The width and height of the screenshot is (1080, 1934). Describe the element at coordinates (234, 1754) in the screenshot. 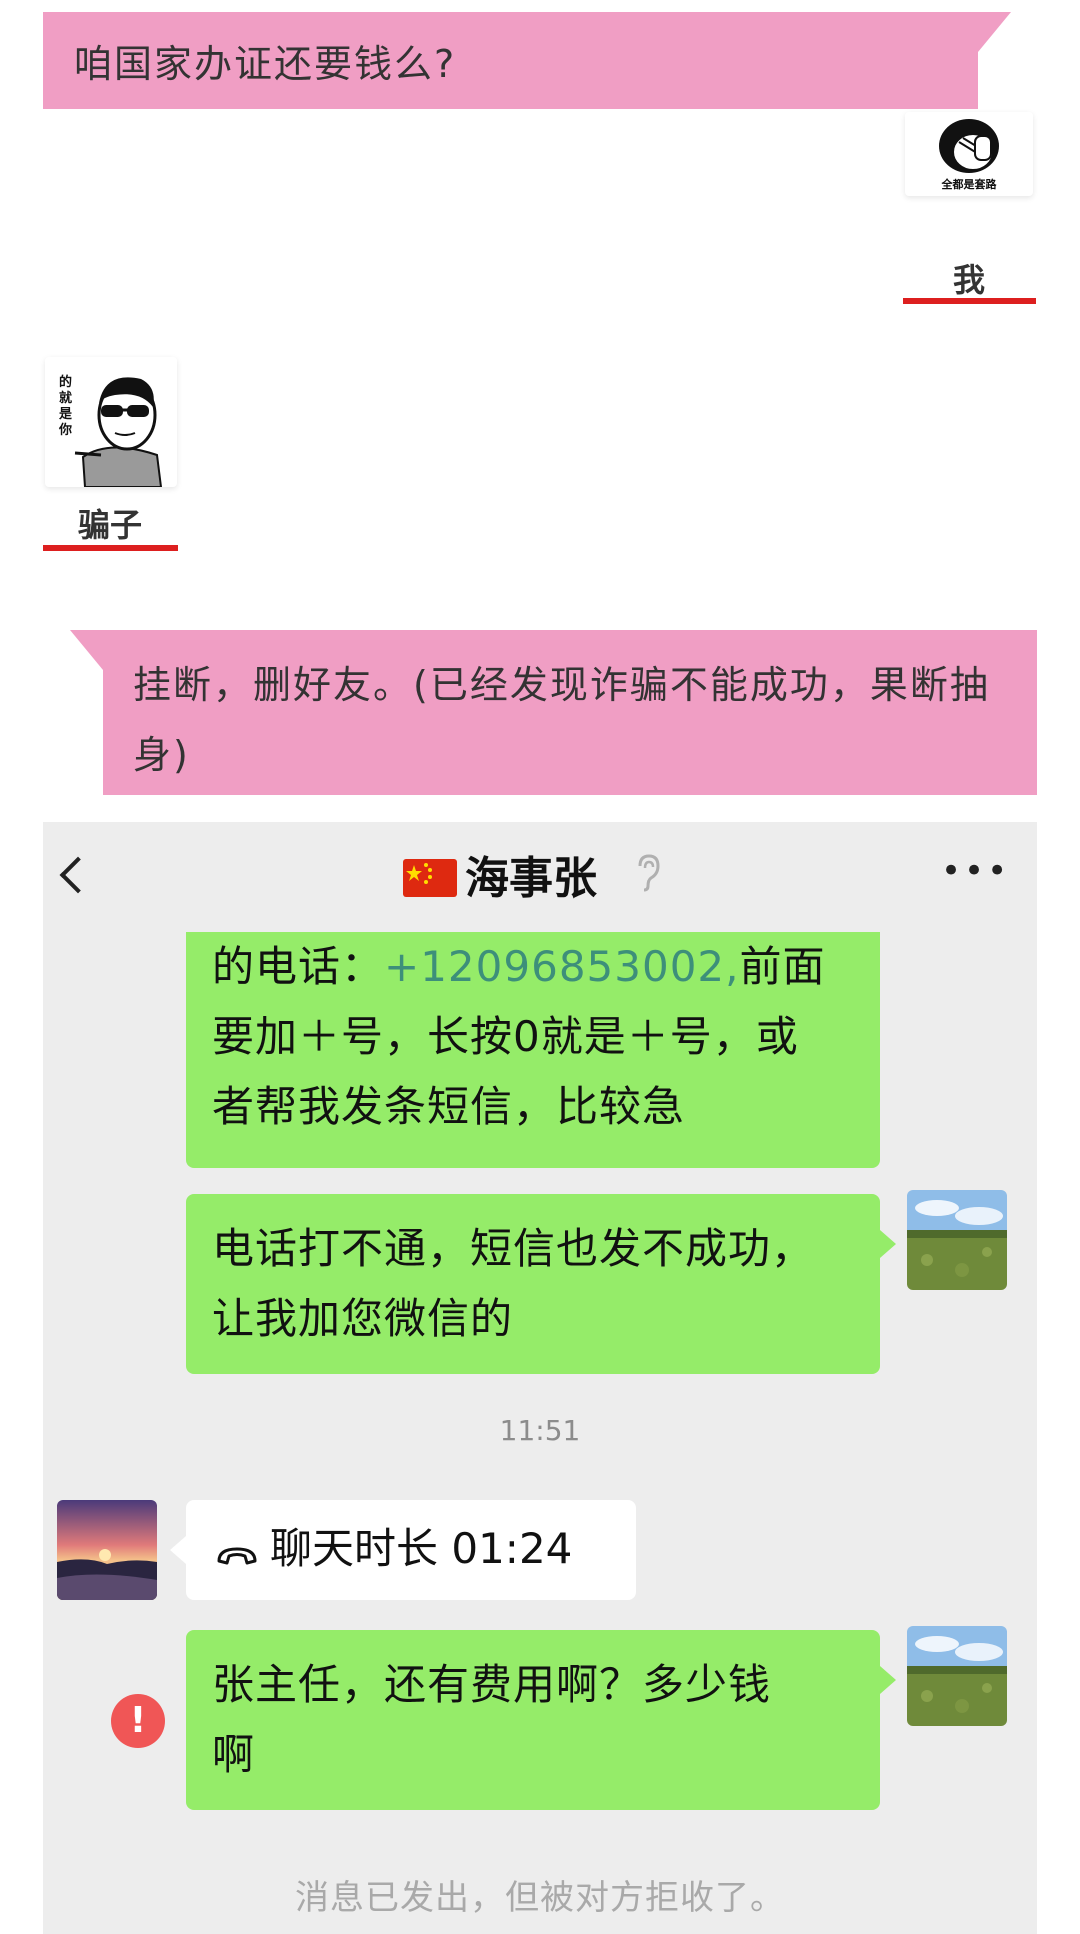

I see `message-3-line-2: 啊` at that location.